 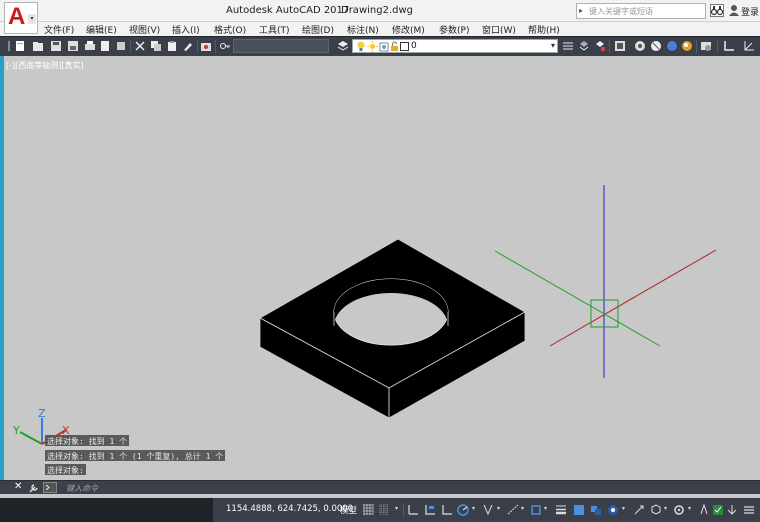 What do you see at coordinates (656, 509) in the screenshot?
I see `workspace-icon` at bounding box center [656, 509].